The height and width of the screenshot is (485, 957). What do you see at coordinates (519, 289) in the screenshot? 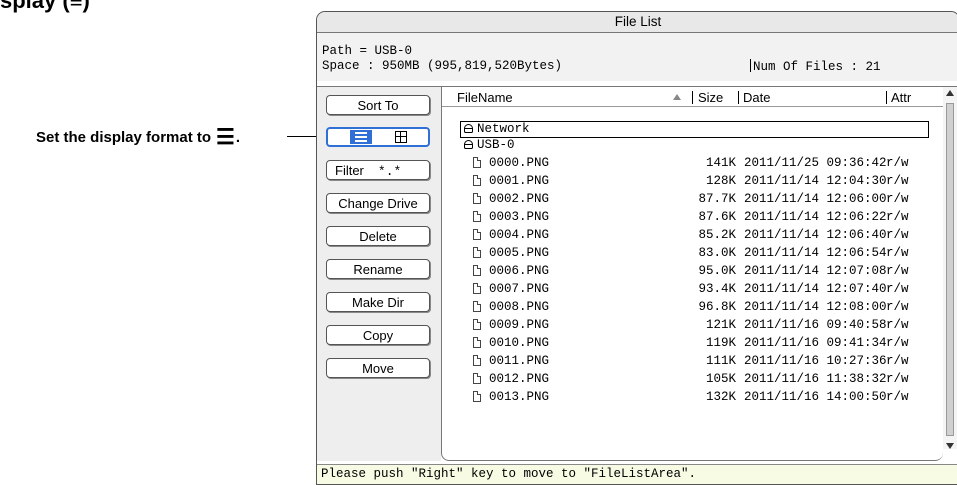
I see `file-name: 0007.PNG` at bounding box center [519, 289].